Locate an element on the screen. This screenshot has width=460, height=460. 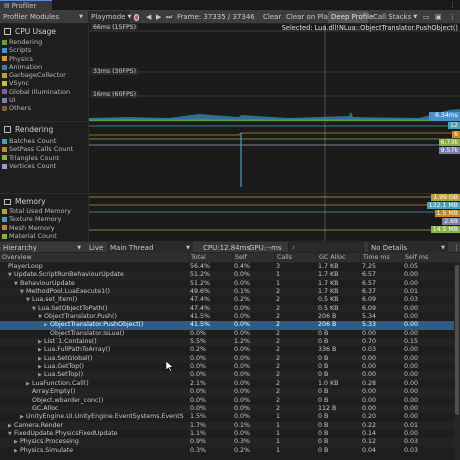
cpu-category-item: Global Illumination is located at coordinates (44, 92).